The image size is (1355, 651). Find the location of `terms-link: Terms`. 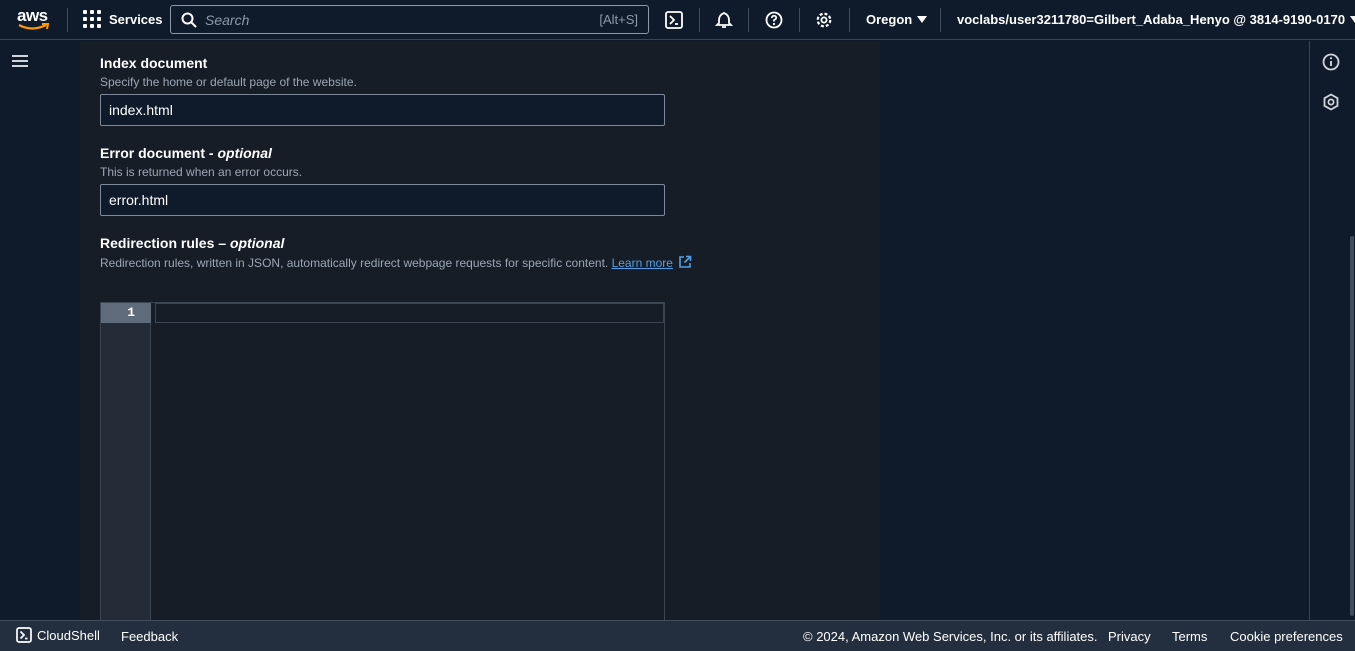

terms-link: Terms is located at coordinates (1189, 636).